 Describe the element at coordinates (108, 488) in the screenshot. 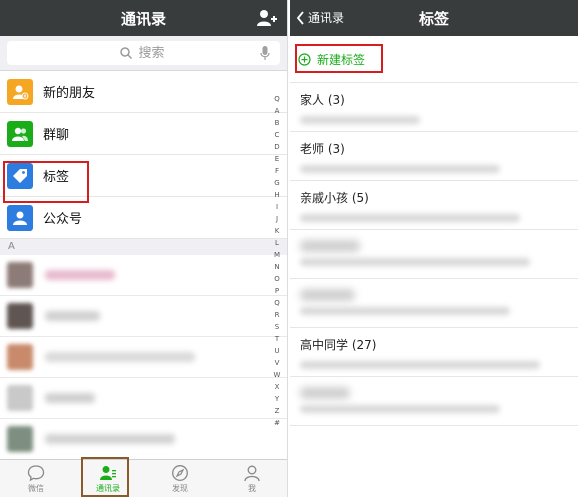

I see `tab-label: 通讯录` at that location.